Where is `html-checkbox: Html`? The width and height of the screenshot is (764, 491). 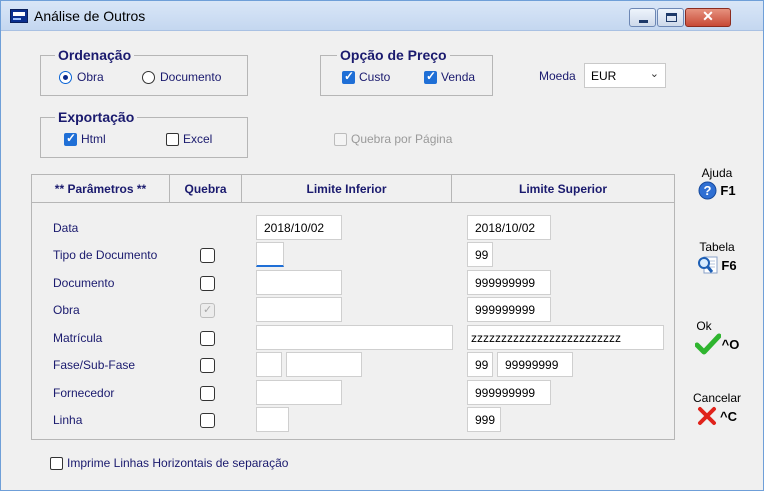
html-checkbox: Html is located at coordinates (85, 138).